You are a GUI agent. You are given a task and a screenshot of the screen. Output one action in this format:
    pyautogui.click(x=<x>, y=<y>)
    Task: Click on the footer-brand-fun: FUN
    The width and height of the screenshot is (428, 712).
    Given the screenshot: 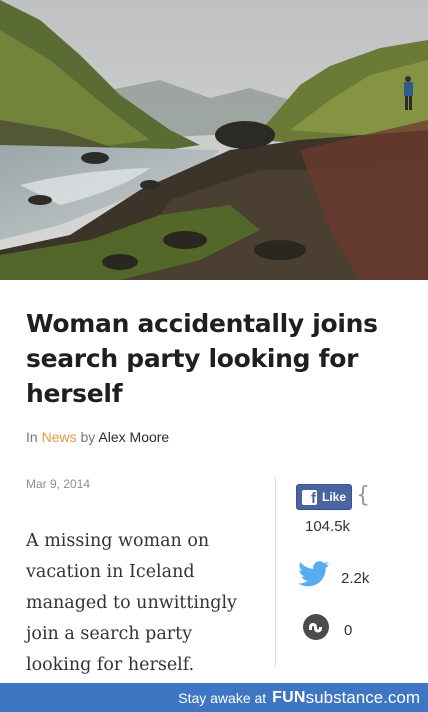 What is the action you would take?
    pyautogui.click(x=289, y=697)
    